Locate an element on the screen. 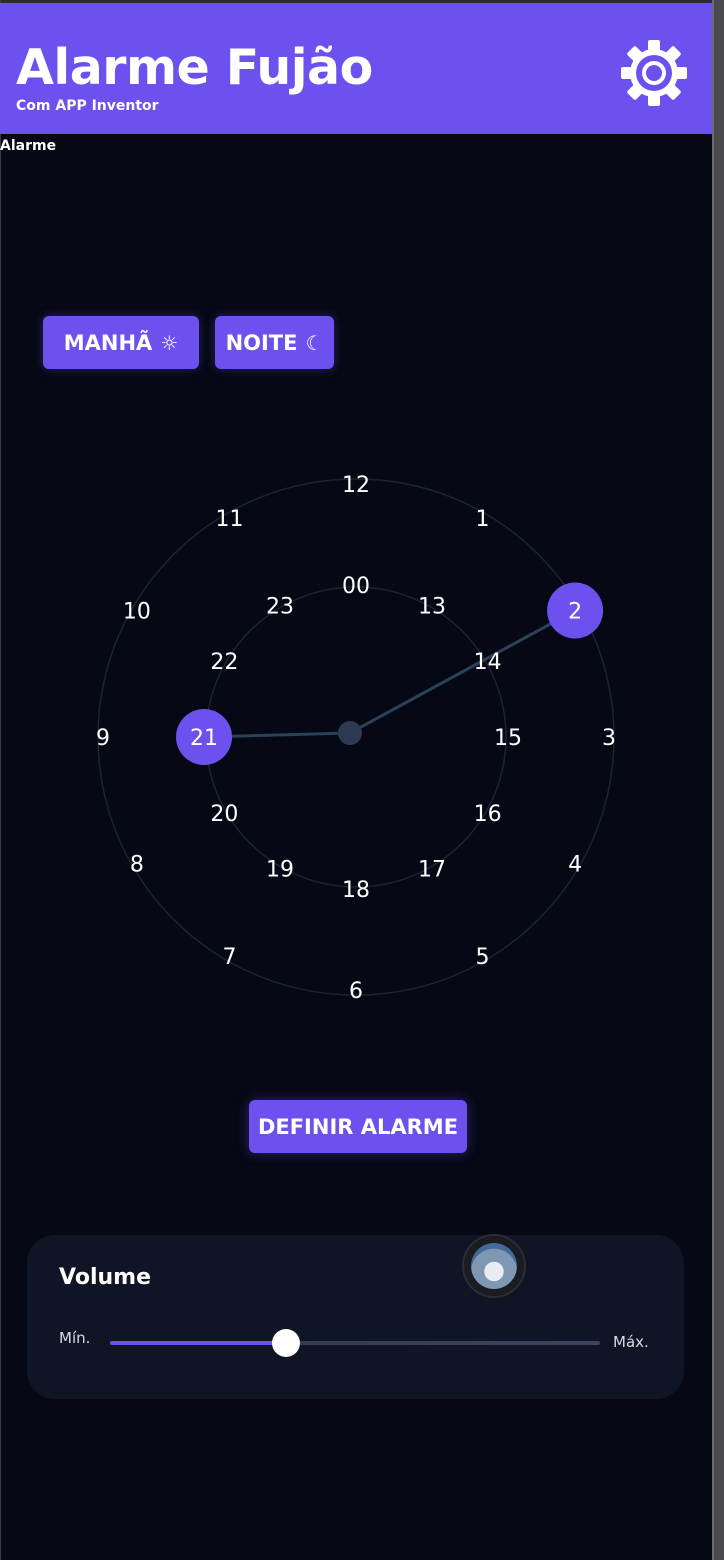 This screenshot has width=724, height=1560. outer-number-12: 12 is located at coordinates (356, 485).